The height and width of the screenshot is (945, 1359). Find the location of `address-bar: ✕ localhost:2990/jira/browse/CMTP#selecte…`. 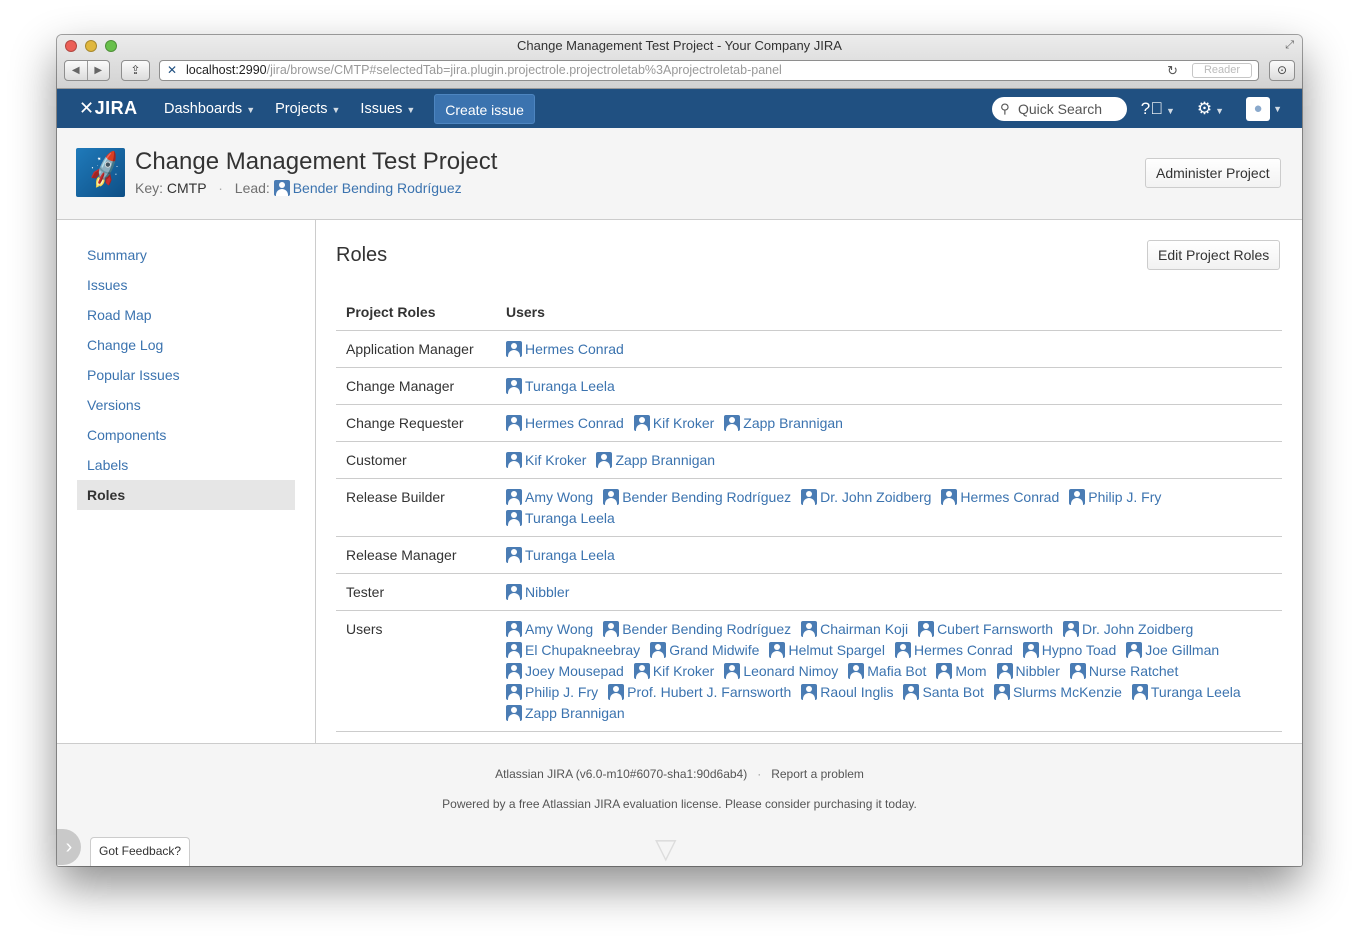

address-bar: ✕ localhost:2990/jira/browse/CMTP#selecte… is located at coordinates (709, 70).